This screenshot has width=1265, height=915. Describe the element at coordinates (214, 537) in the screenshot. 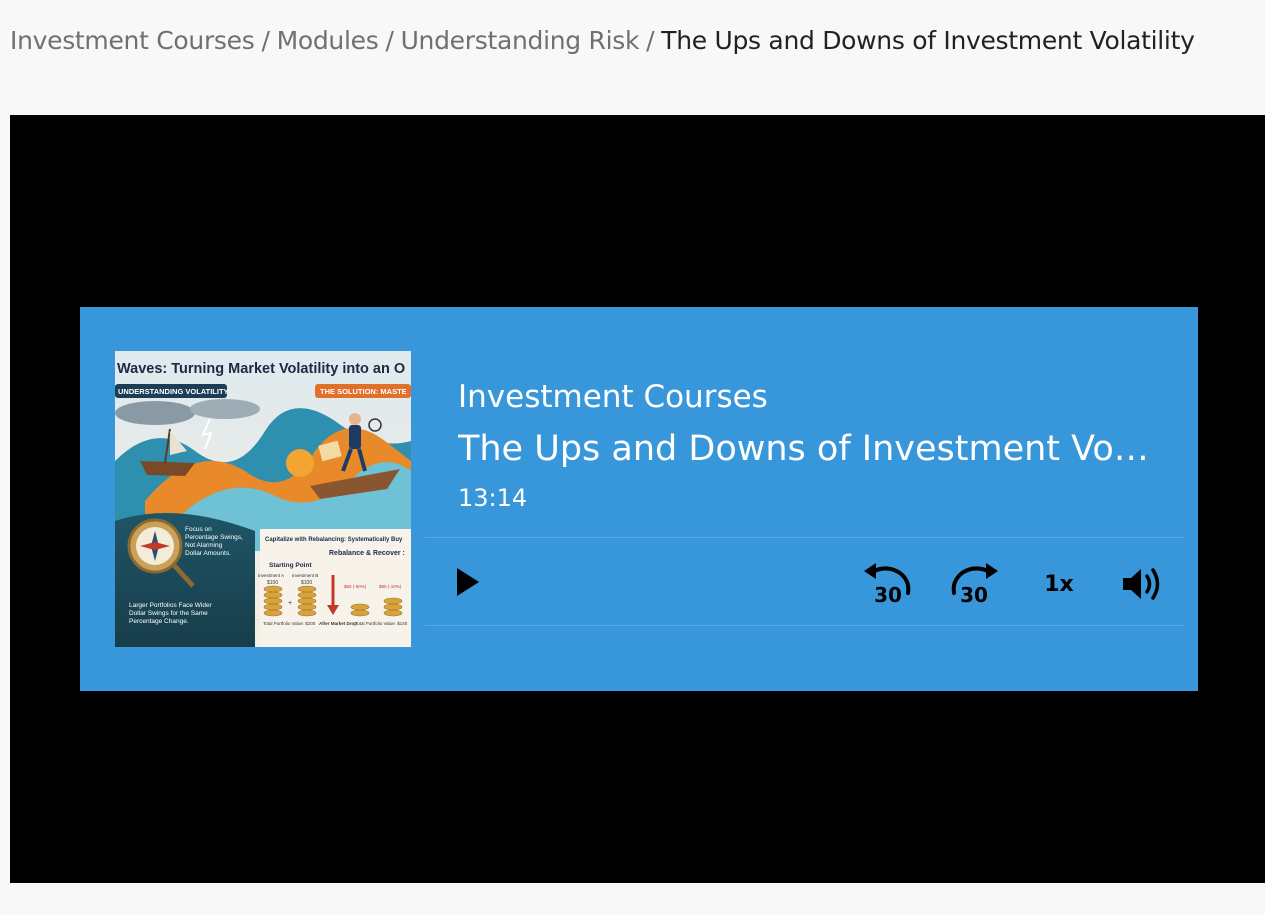

I see `cover-focus-line-2: Percentage Swings,` at that location.